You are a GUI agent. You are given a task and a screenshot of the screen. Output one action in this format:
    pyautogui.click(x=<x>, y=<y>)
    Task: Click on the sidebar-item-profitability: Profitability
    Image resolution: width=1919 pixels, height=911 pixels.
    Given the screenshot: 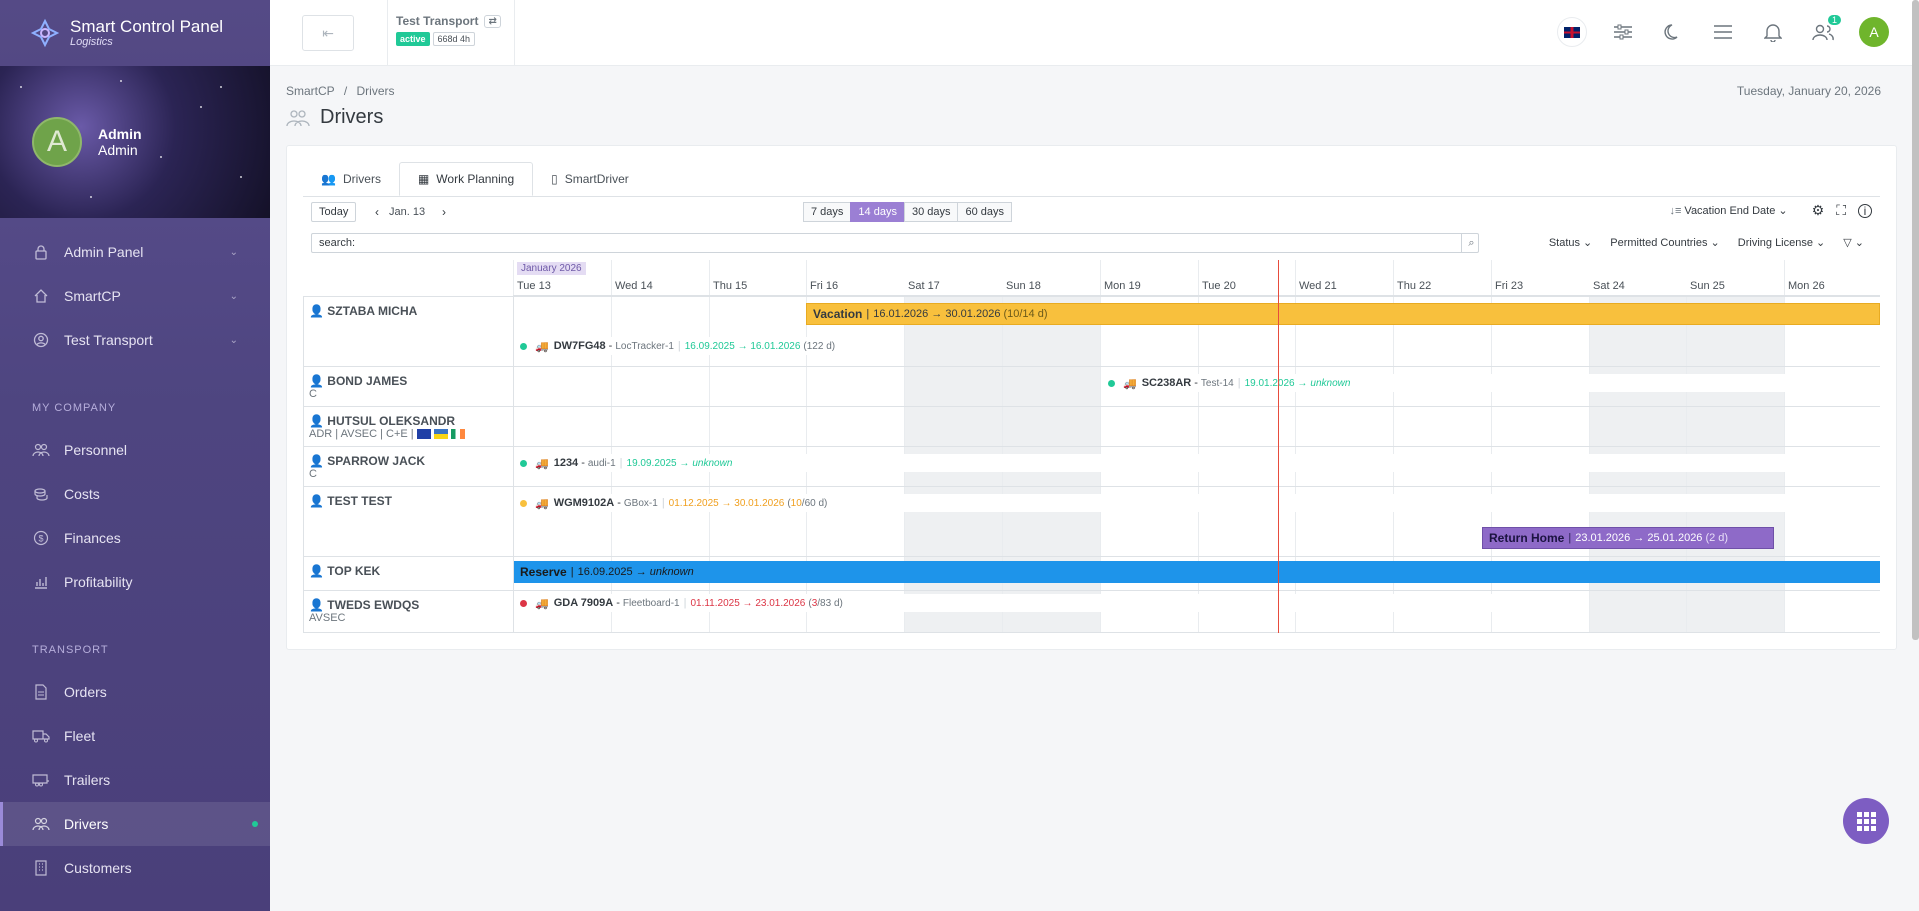 What is the action you would take?
    pyautogui.click(x=135, y=582)
    